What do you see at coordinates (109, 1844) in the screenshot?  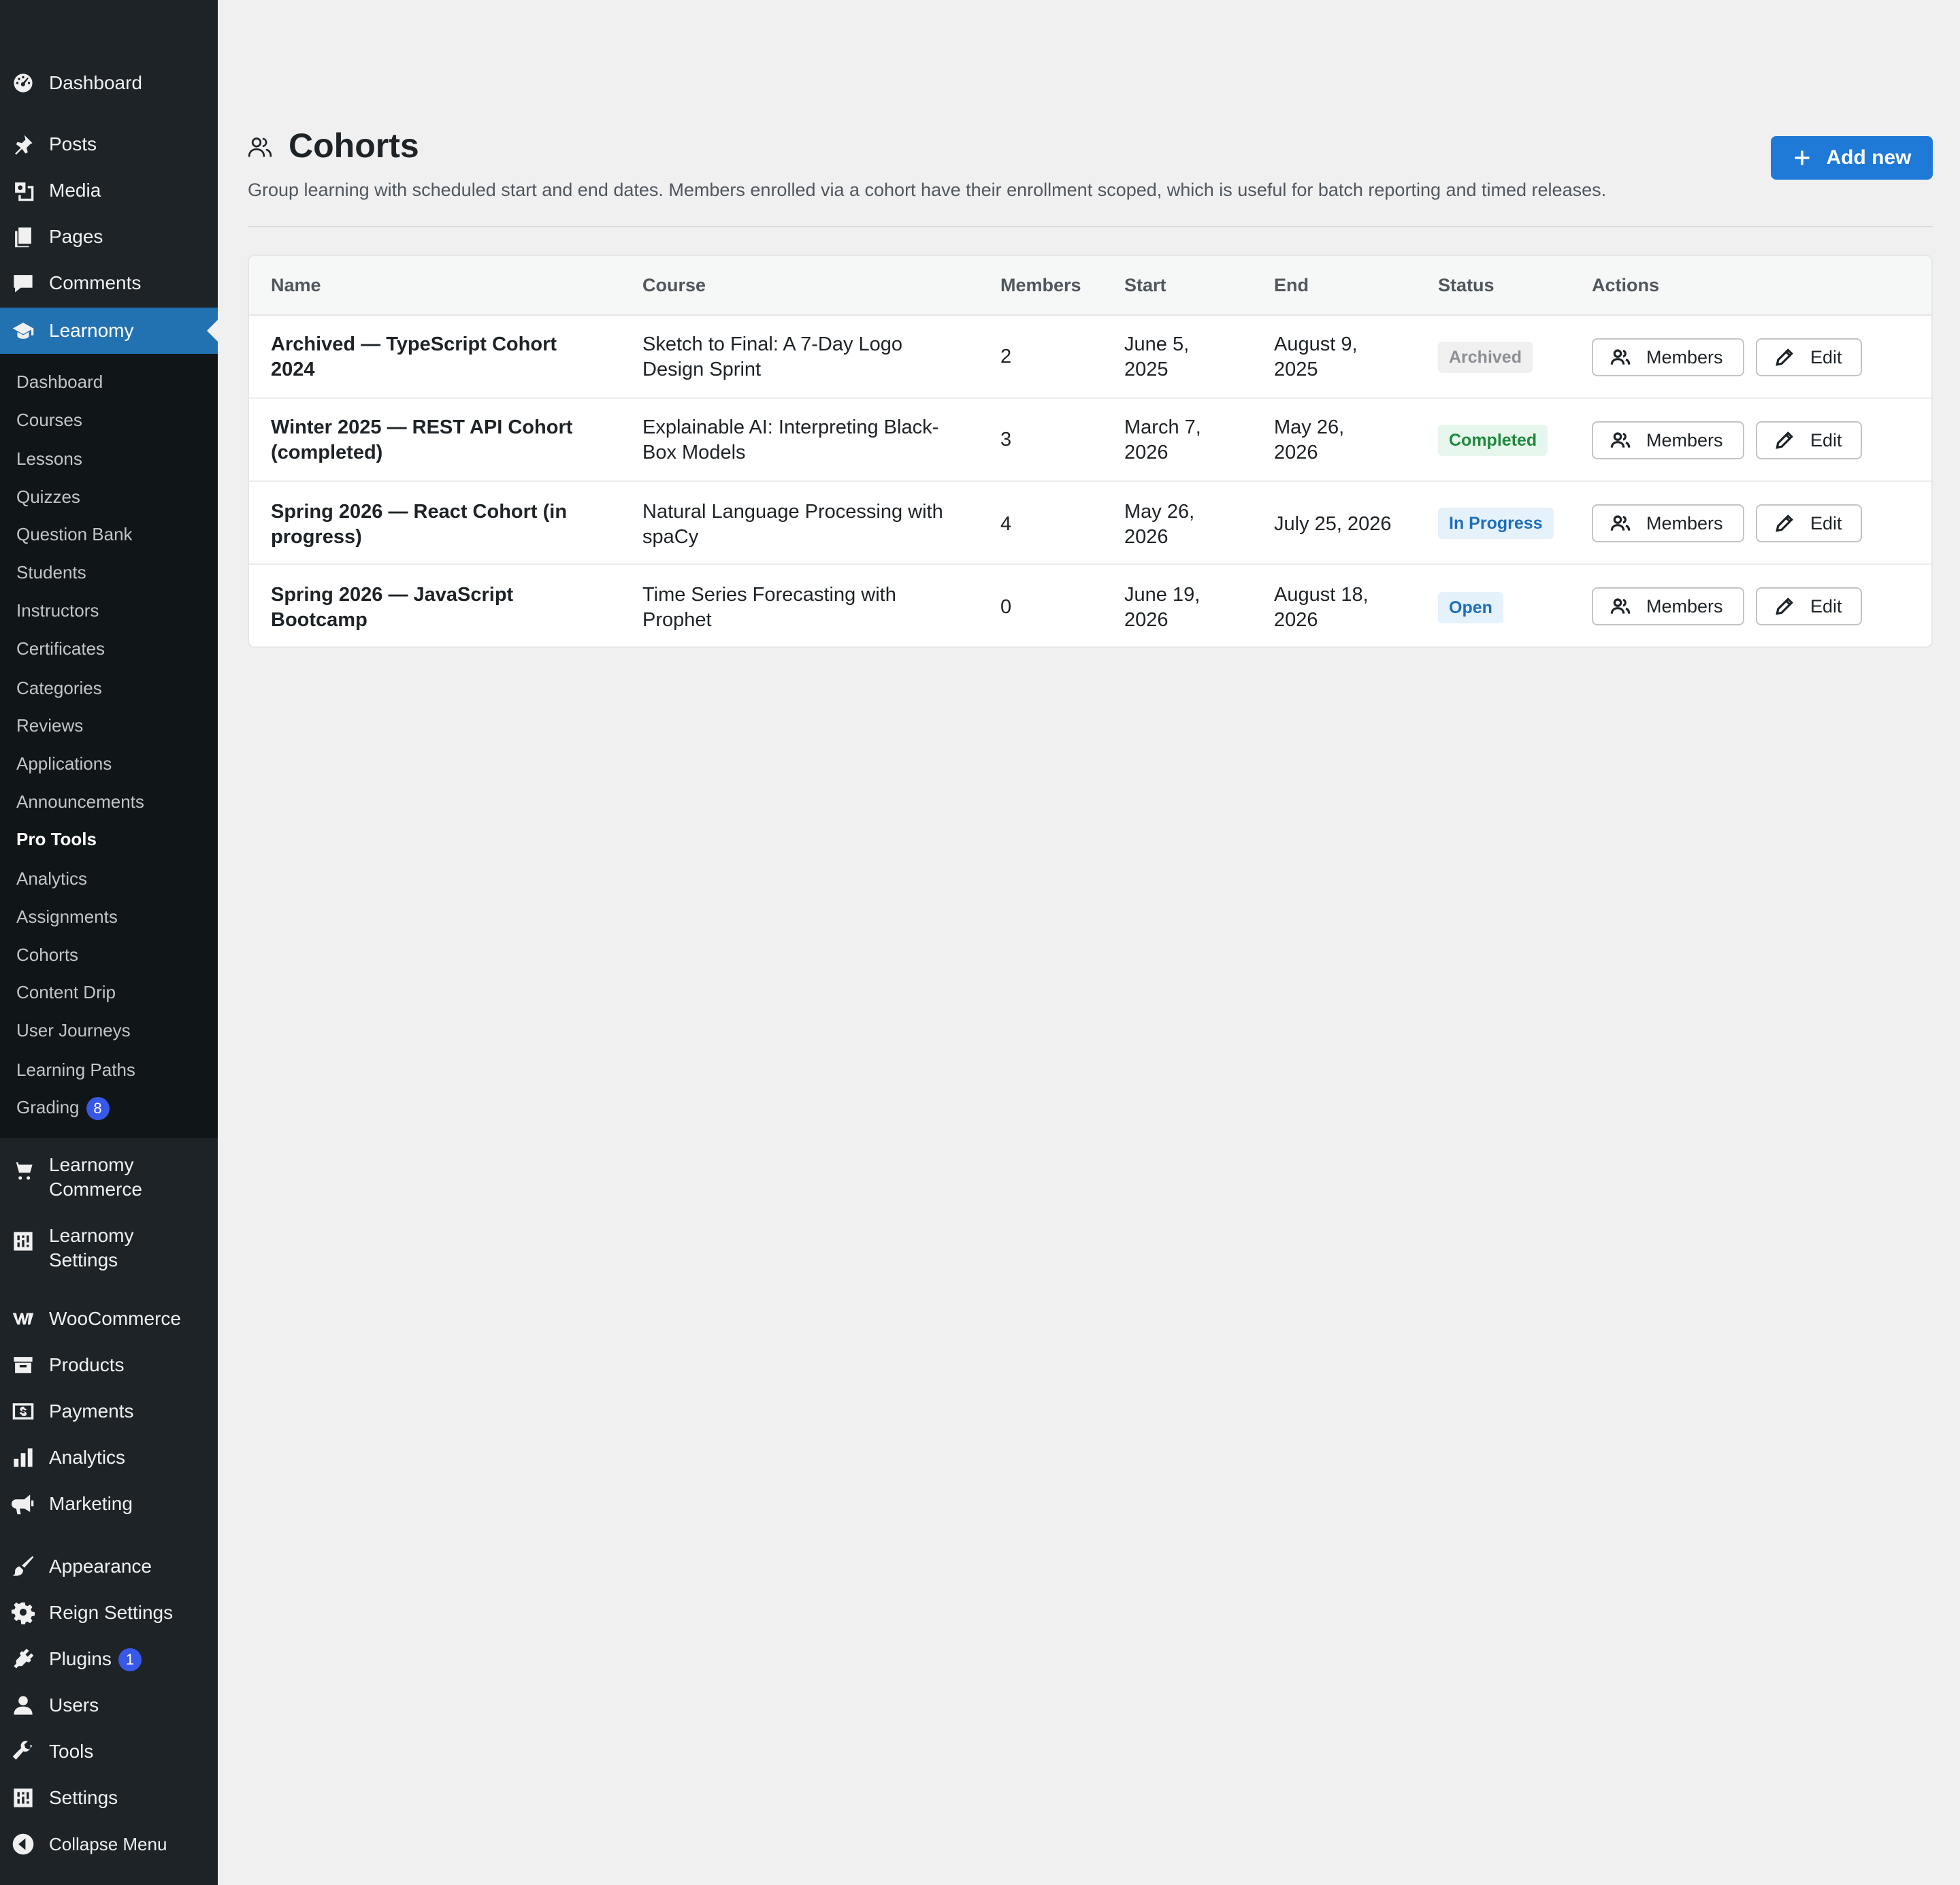 I see `menu-collapse: Collapse Menu` at bounding box center [109, 1844].